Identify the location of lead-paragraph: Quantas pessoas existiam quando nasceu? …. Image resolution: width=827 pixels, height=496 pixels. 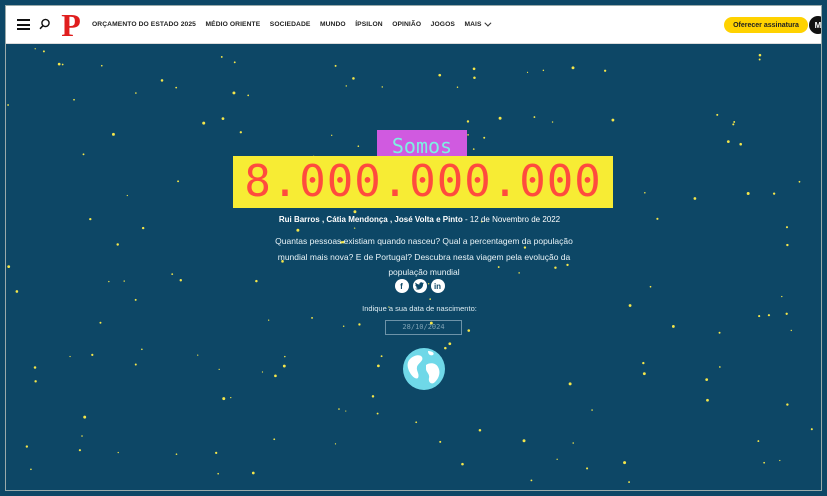
(424, 256).